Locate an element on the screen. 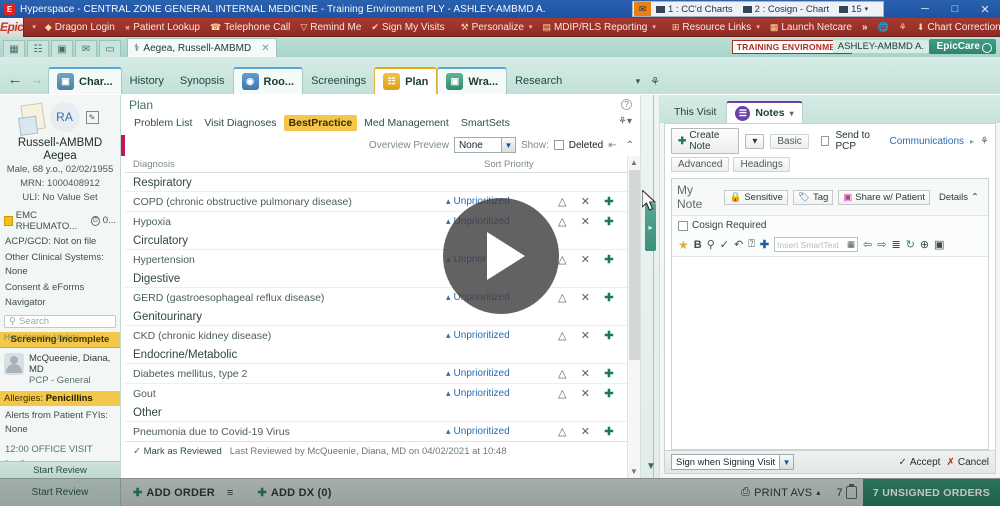 This screenshot has width=1000, height=506. close-icon: ✕ is located at coordinates (265, 48).